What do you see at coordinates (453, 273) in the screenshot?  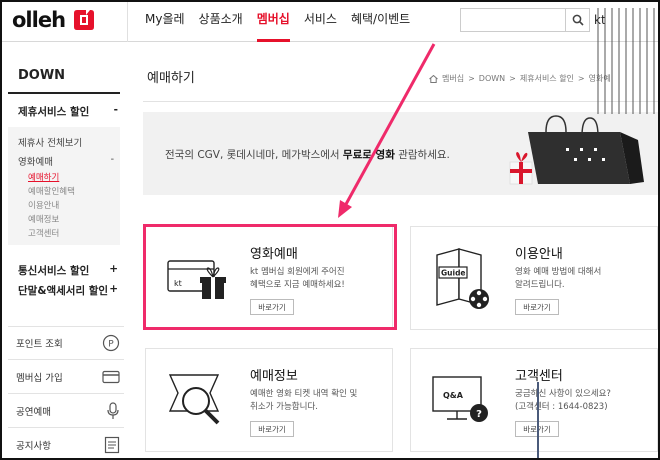 I see `guide-label: Guide` at bounding box center [453, 273].